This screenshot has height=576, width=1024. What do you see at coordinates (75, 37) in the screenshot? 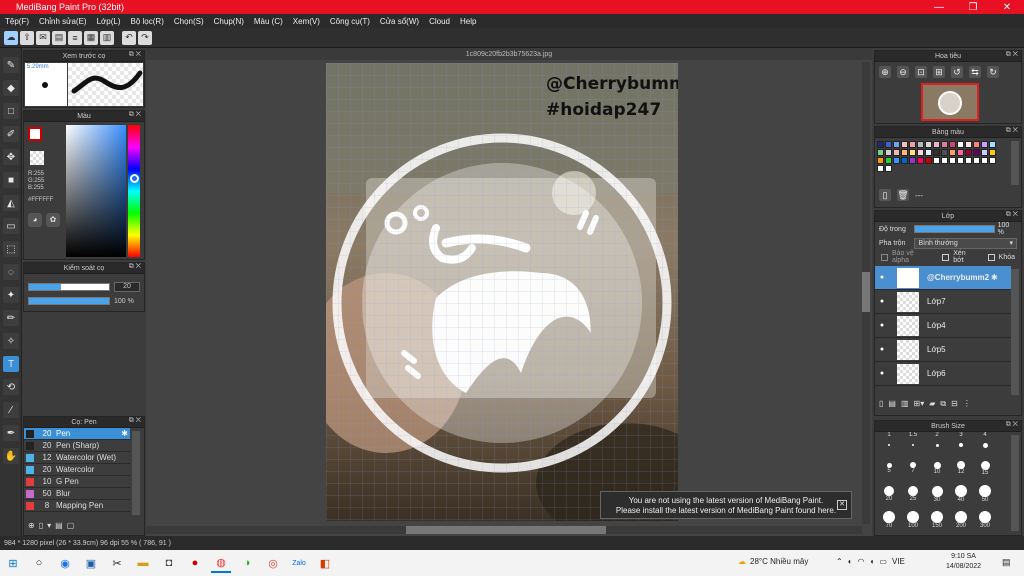
I see `list-icon: ≡` at bounding box center [75, 37].